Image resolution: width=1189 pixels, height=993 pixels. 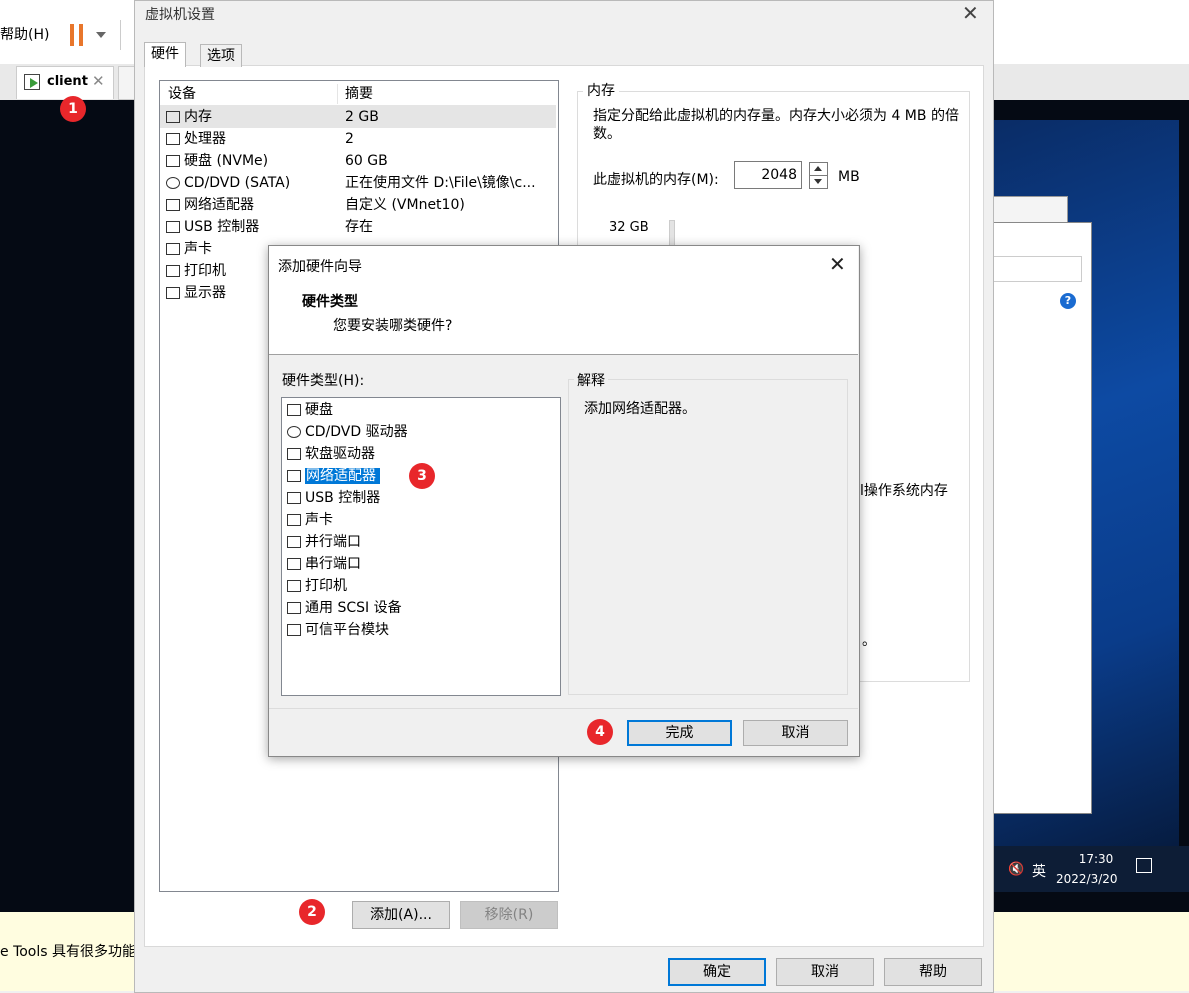 What do you see at coordinates (629, 227) in the screenshot?
I see `slider-tick-label: 32 GB` at bounding box center [629, 227].